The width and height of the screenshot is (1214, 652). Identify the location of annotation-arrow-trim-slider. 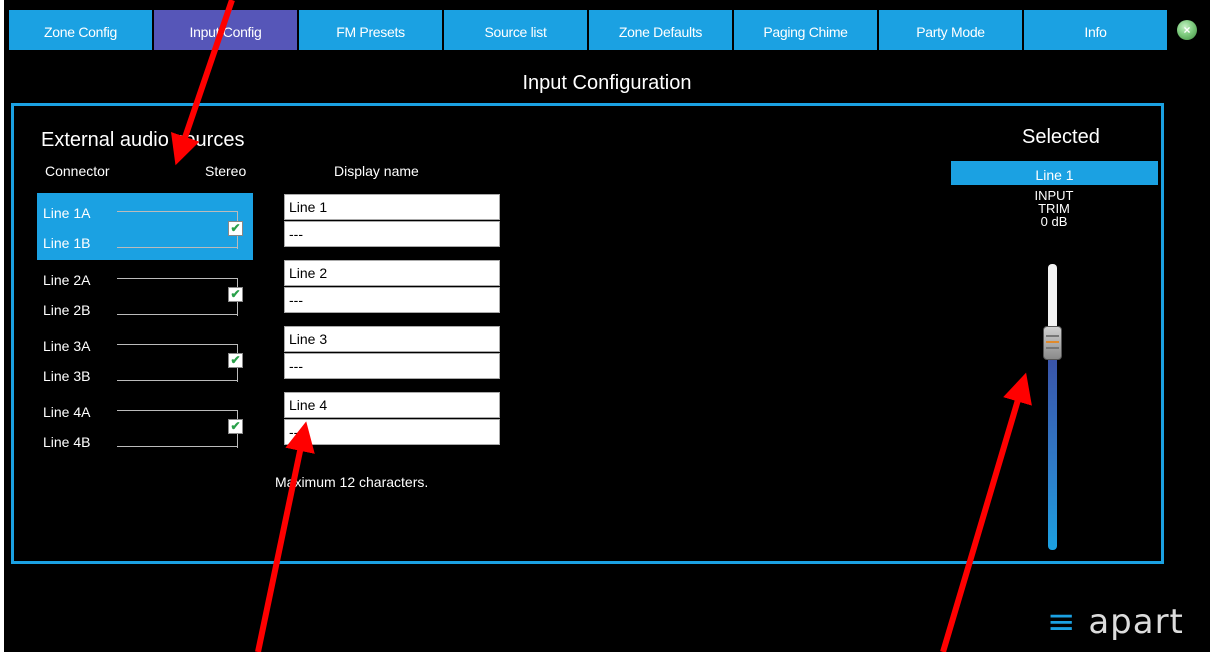
(986, 512).